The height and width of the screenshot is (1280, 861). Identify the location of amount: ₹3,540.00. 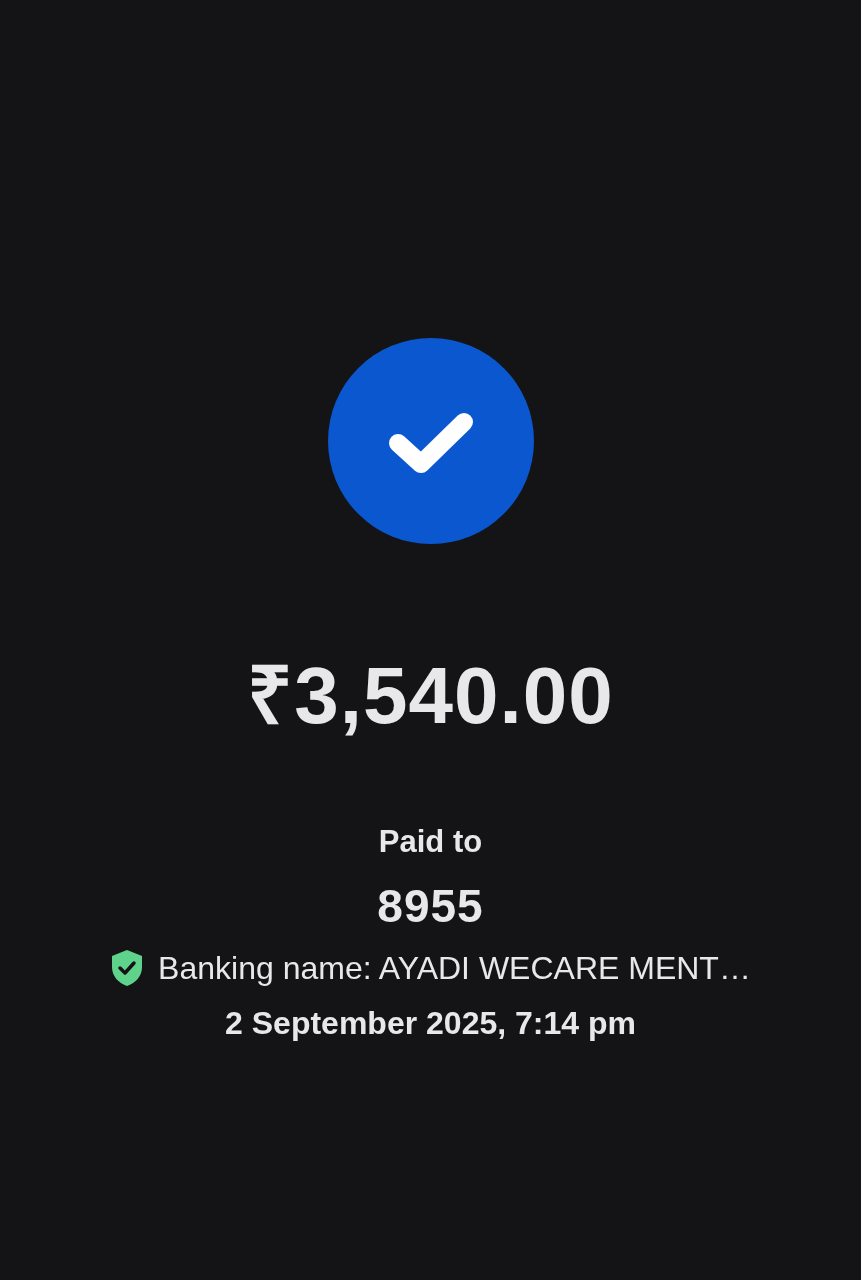
(430, 696).